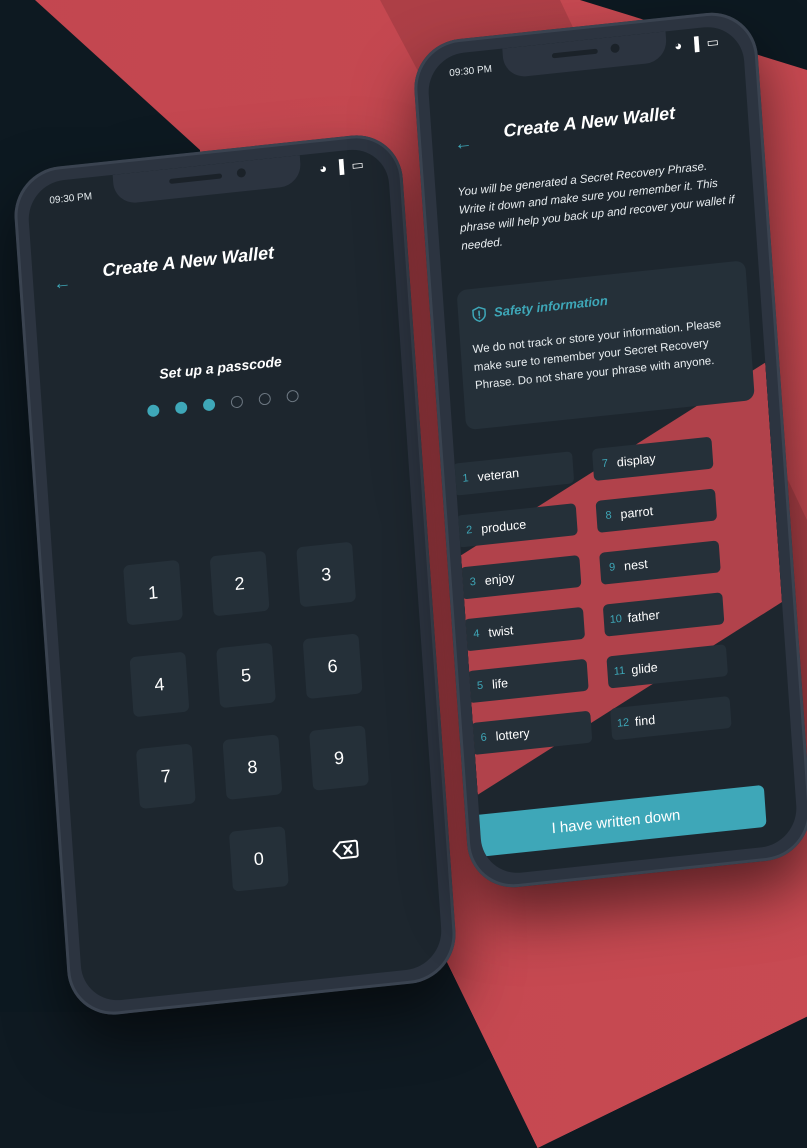 Image resolution: width=807 pixels, height=1148 pixels. Describe the element at coordinates (636, 565) in the screenshot. I see `phrase-word-text: nest` at that location.